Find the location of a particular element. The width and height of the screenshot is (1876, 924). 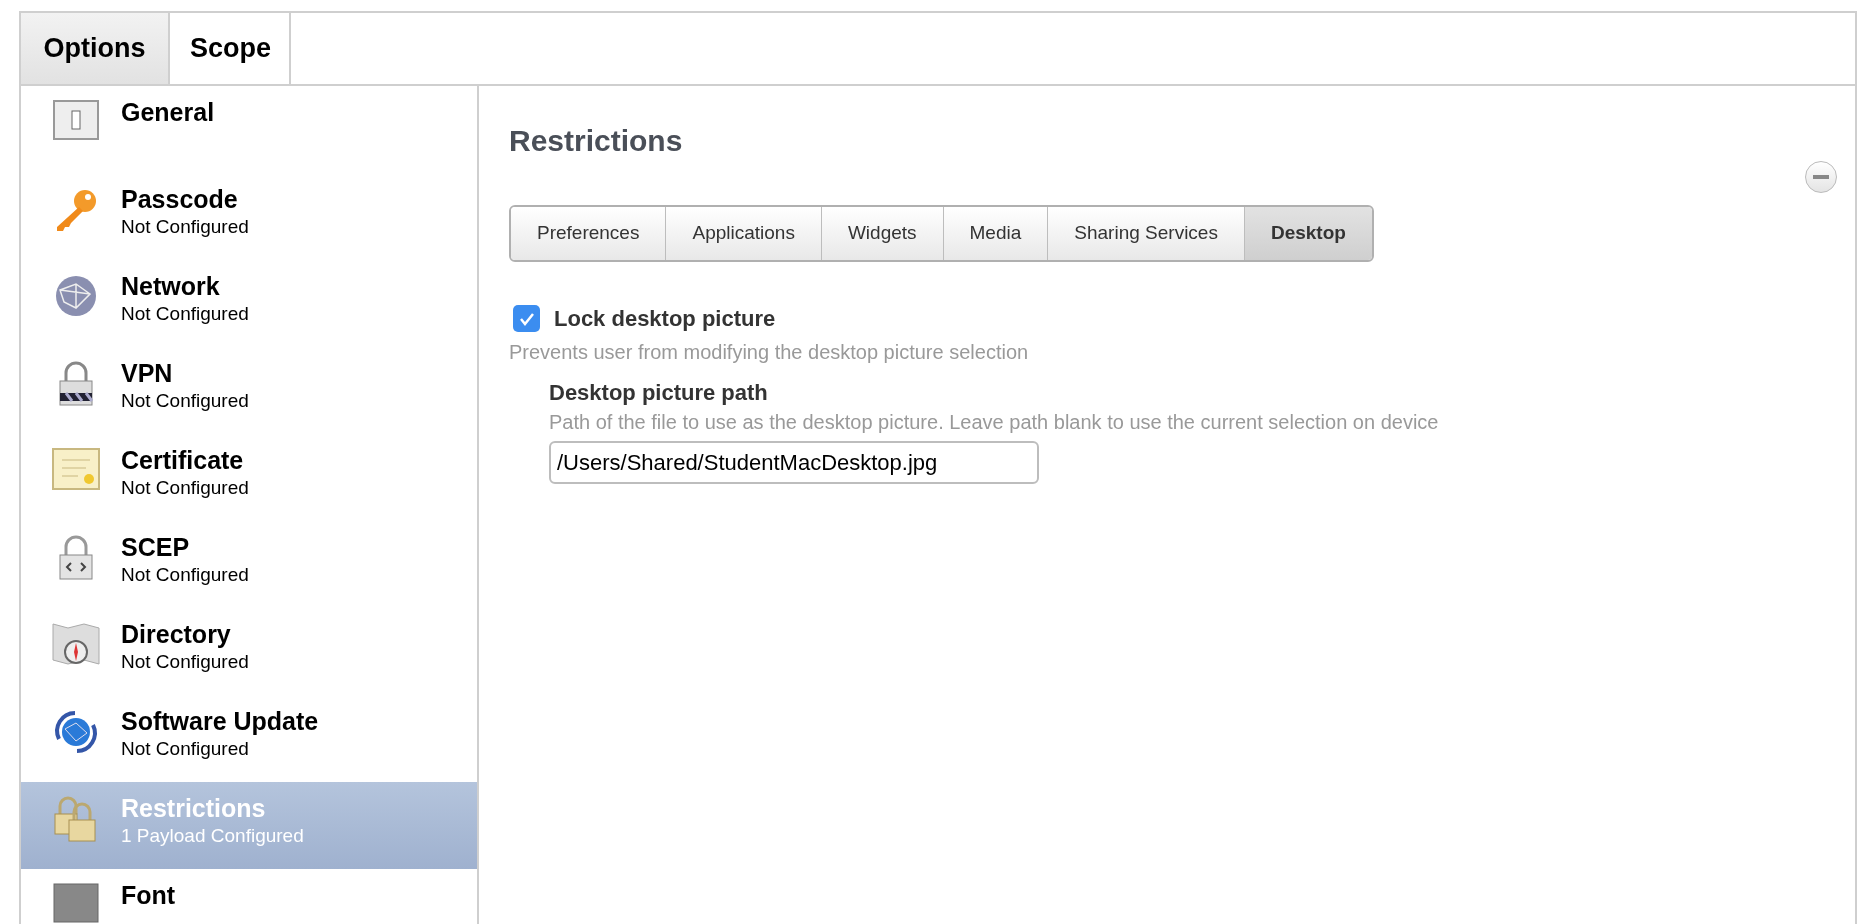

item-title: Font is located at coordinates (148, 895).